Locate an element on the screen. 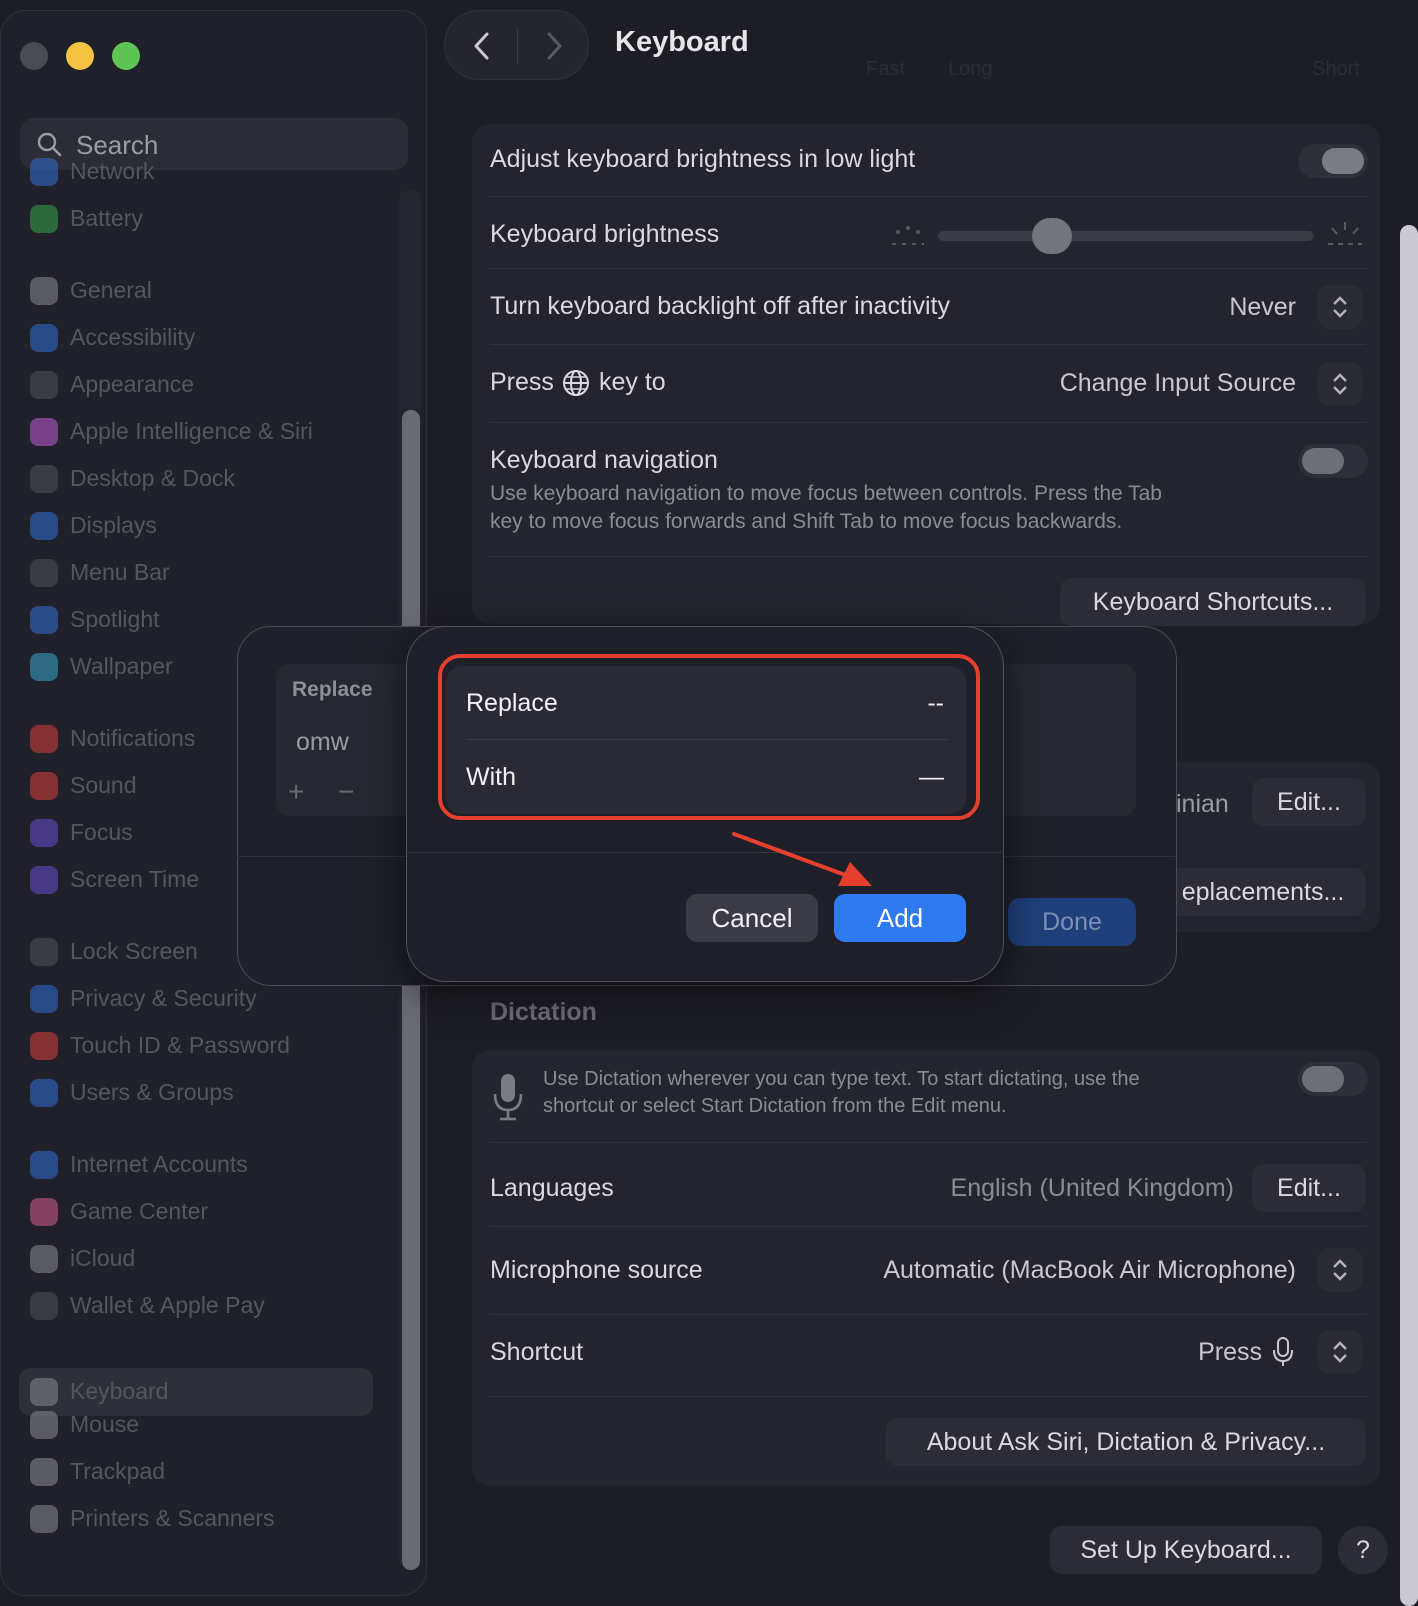 This screenshot has height=1606, width=1418. table-row: omw is located at coordinates (322, 742).